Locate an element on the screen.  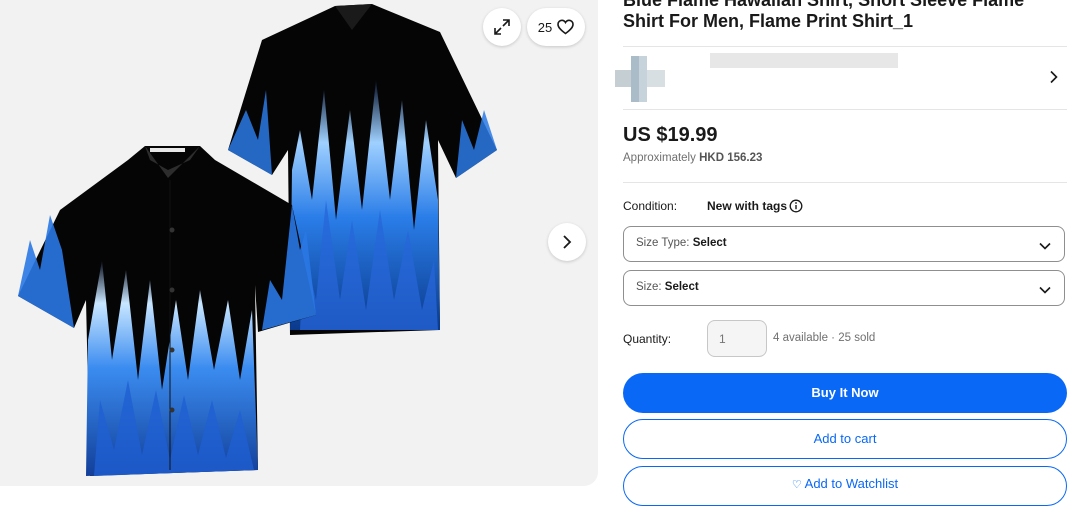
heart-icon is located at coordinates (566, 27).